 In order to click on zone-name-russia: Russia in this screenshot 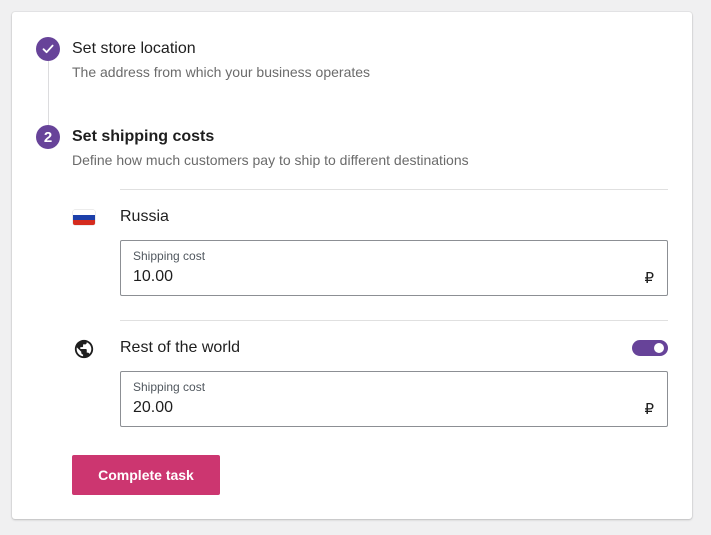, I will do `click(144, 216)`.